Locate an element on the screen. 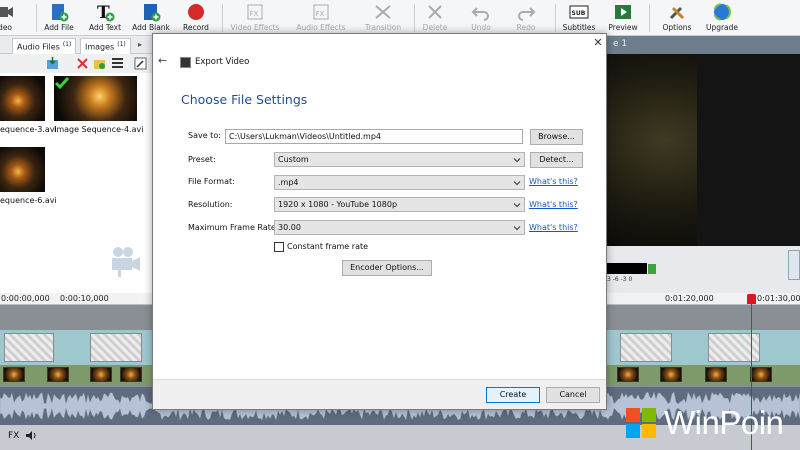 The width and height of the screenshot is (800, 450). transition-button: Transition is located at coordinates (383, 18).